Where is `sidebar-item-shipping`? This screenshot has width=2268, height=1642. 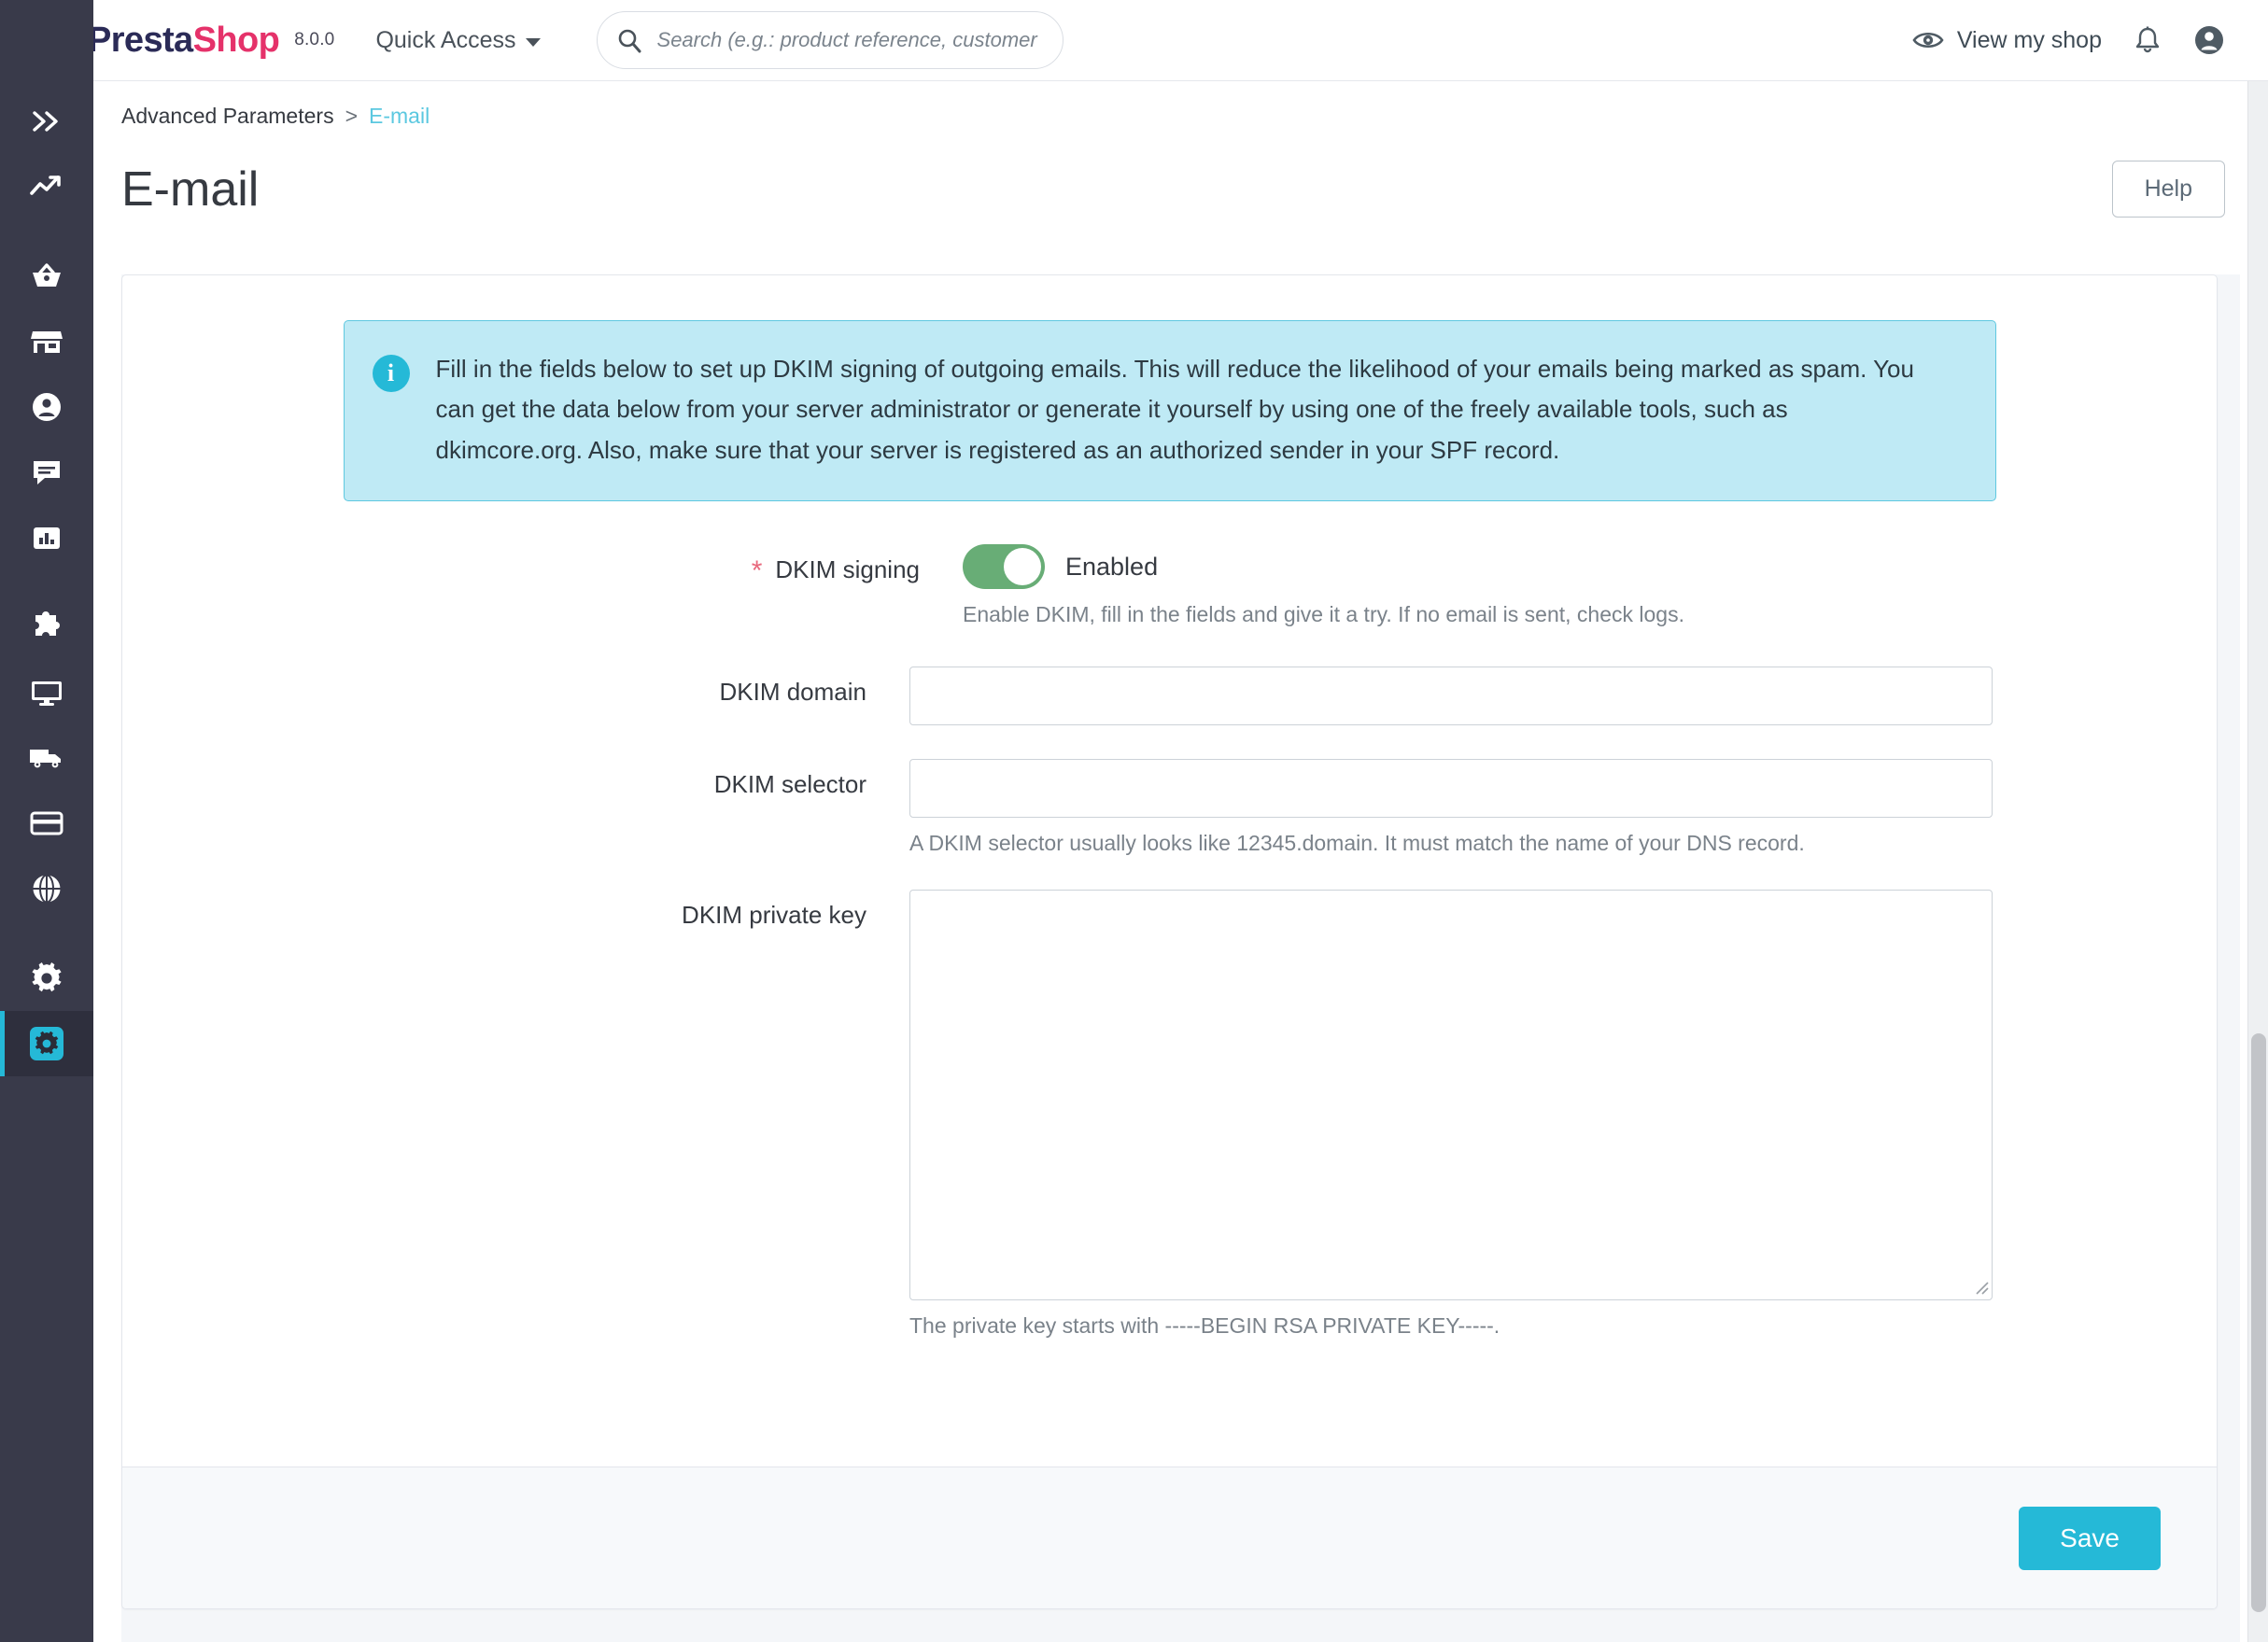
sidebar-item-shipping is located at coordinates (46, 758).